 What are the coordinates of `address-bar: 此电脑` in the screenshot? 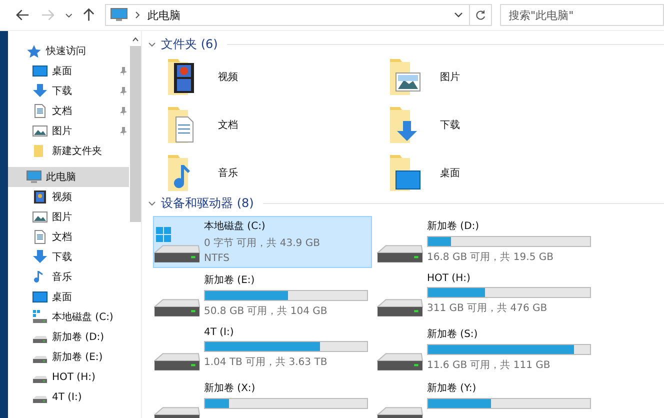 It's located at (287, 15).